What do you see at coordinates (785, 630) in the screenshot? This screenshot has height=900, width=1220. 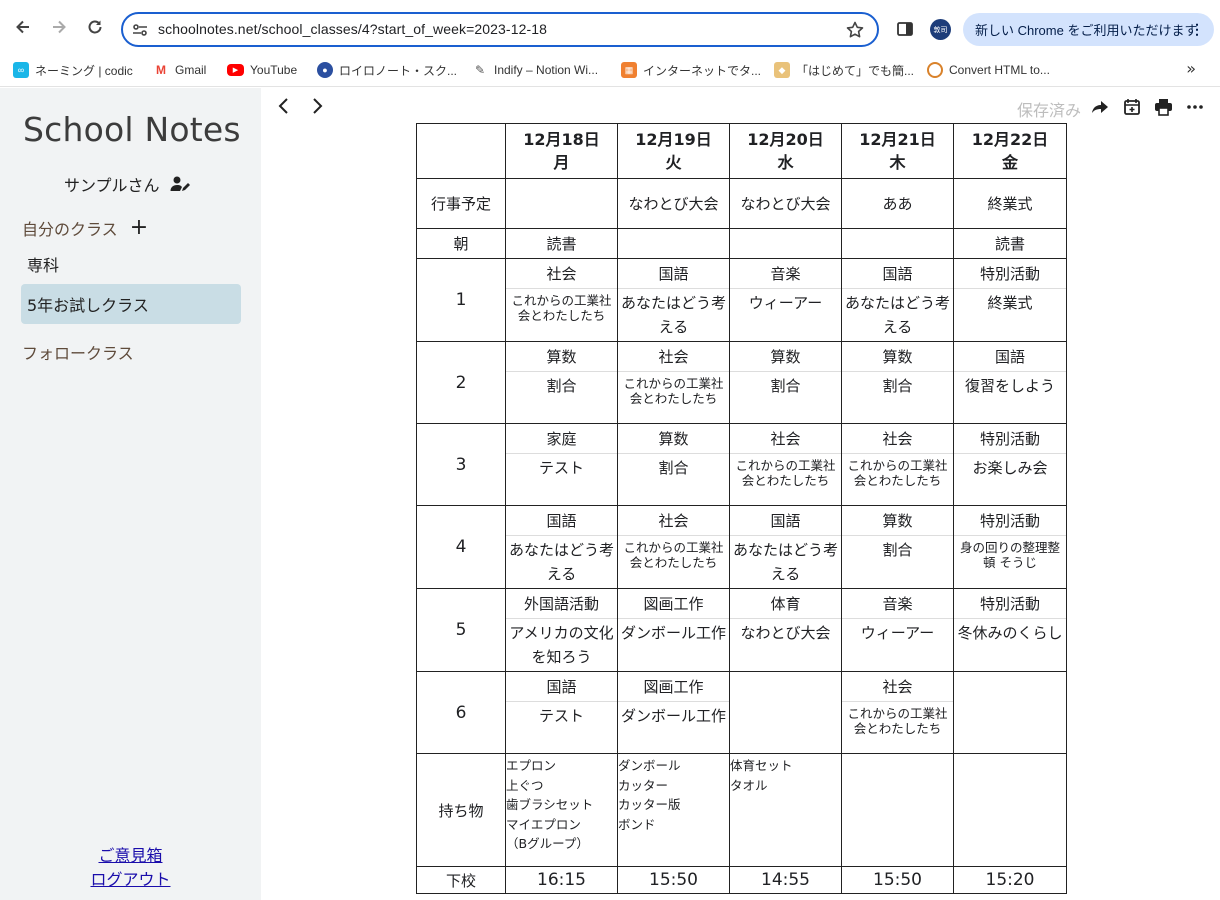 I see `lesson-cell: 体育 なわとび大会` at bounding box center [785, 630].